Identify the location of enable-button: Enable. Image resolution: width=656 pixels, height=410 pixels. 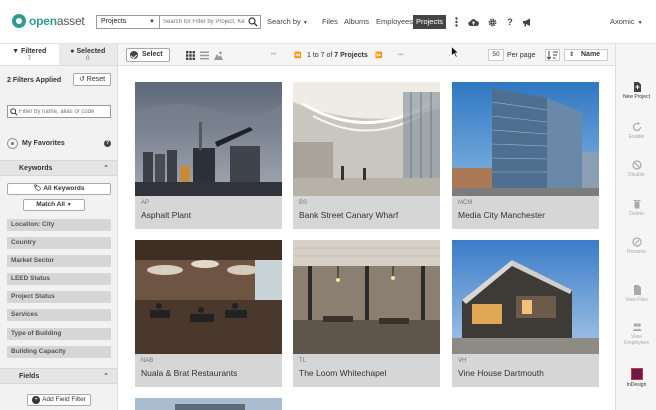
(636, 131).